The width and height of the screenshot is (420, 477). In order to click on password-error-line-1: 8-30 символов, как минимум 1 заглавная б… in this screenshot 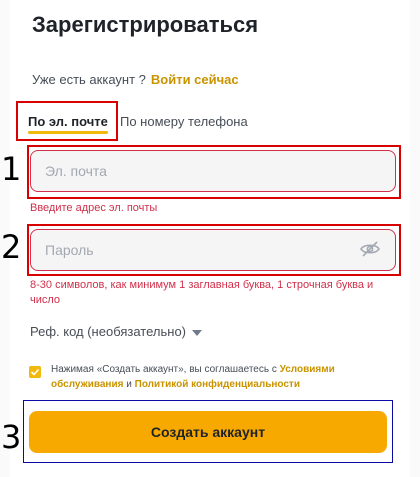, I will do `click(202, 285)`.